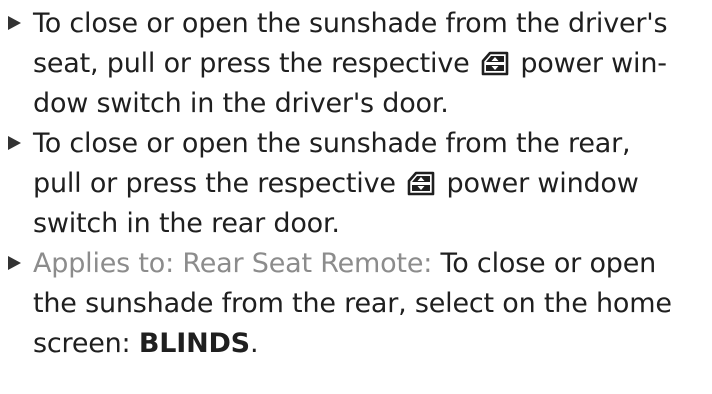  Describe the element at coordinates (233, 263) in the screenshot. I see `applies-to-label: Applies to: Rear Seat Remote:` at that location.